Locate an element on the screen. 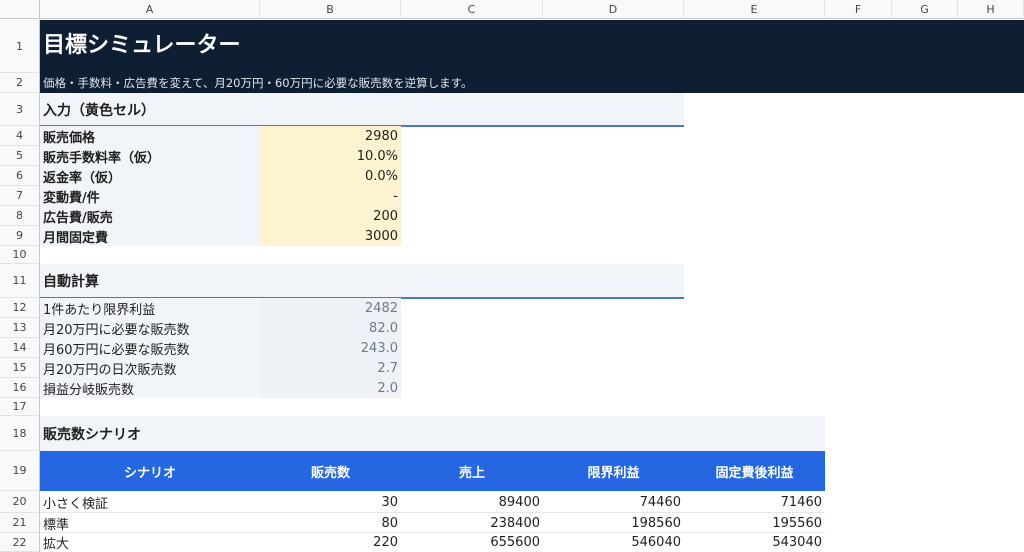 The width and height of the screenshot is (1024, 552). column-header-f: F is located at coordinates (858, 9).